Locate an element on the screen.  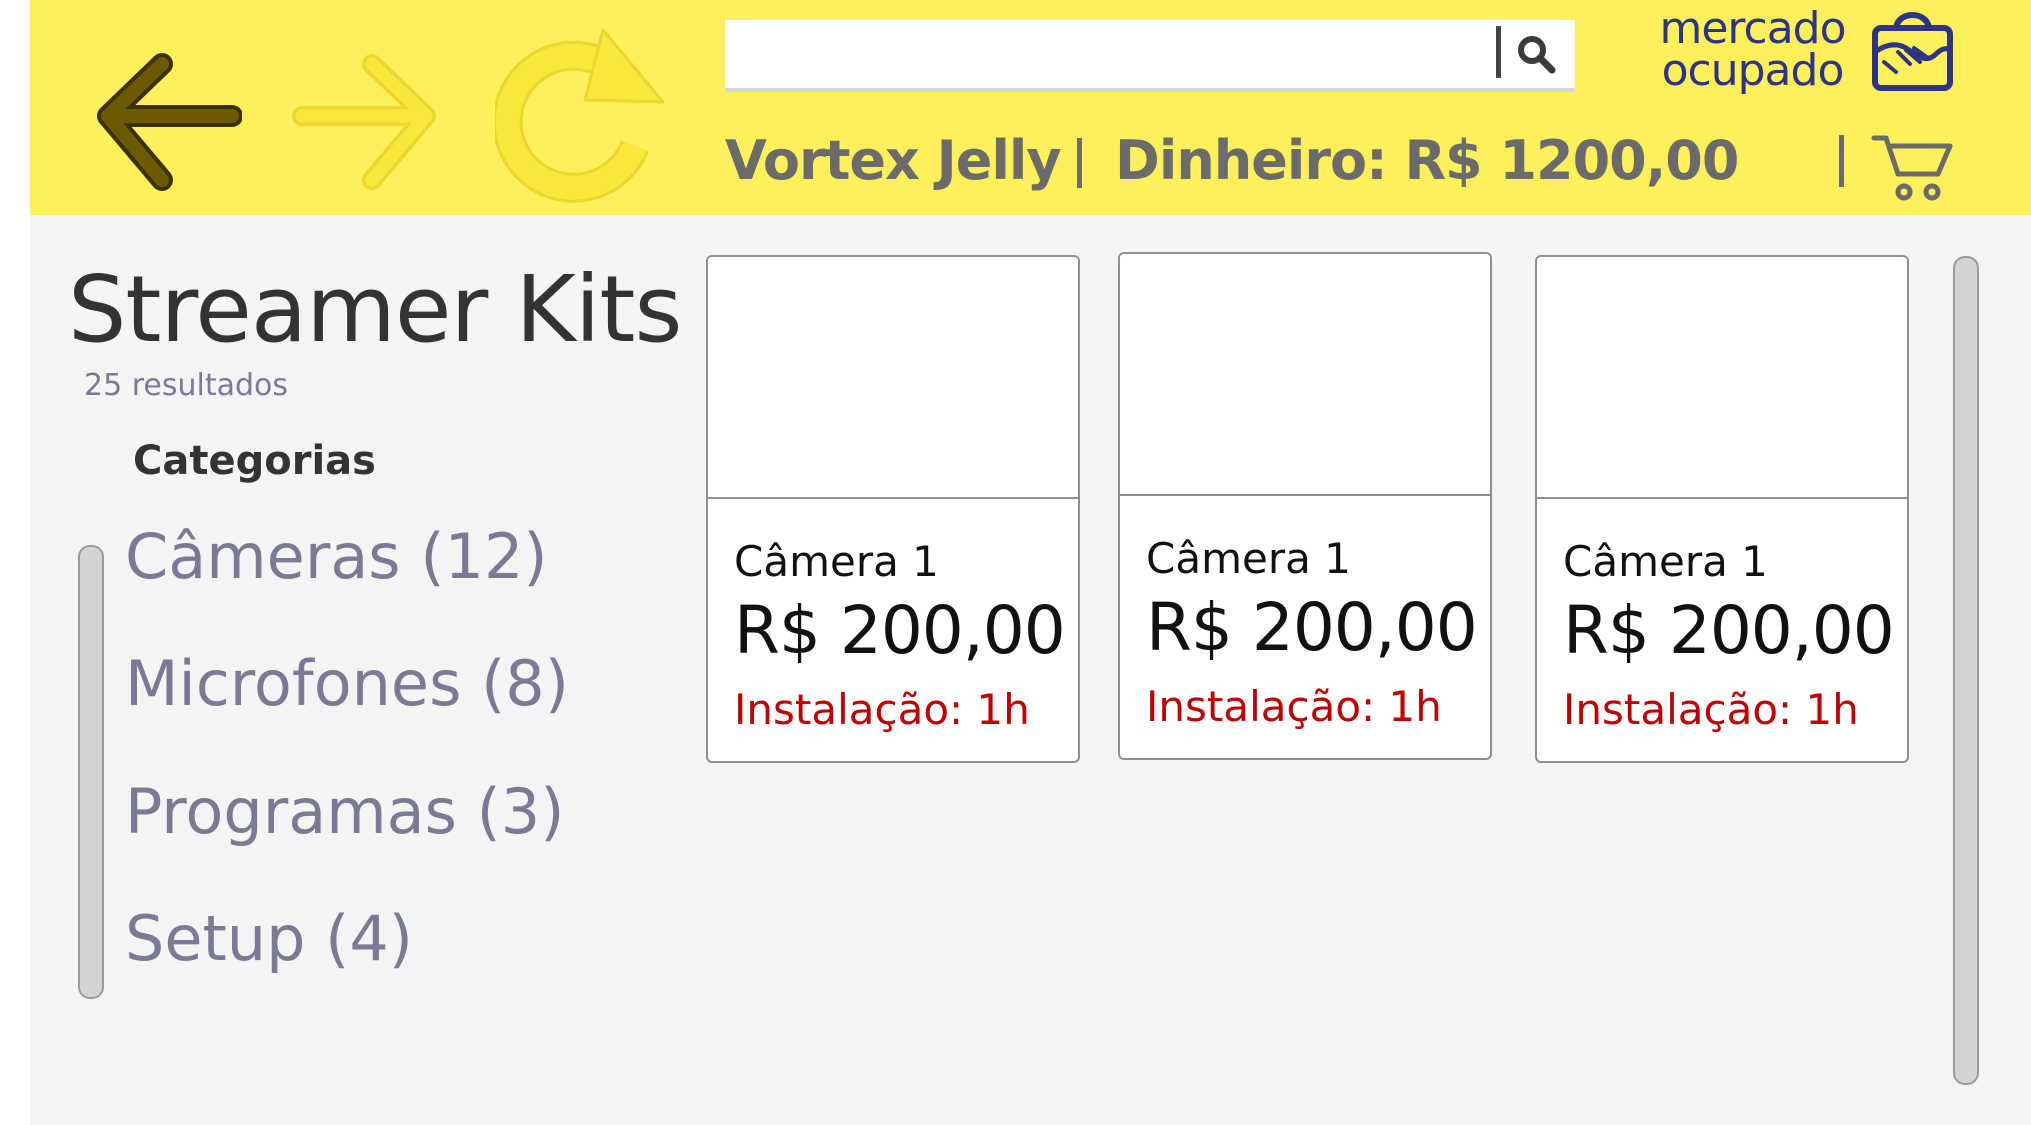
logo-line-2: ocupado is located at coordinates (1753, 70).